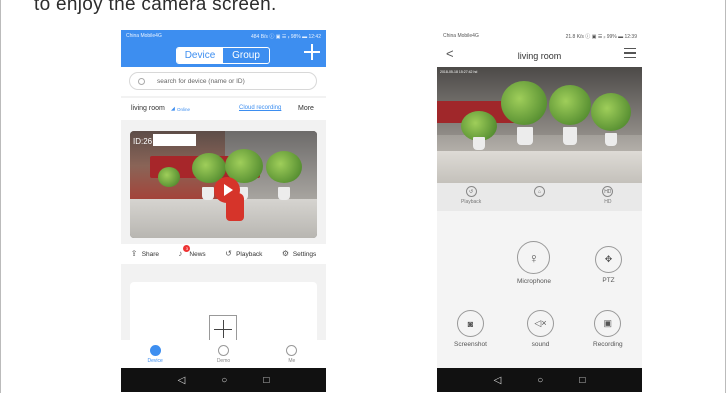 This screenshot has height=393, width=726. I want to click on camera-icon: ◙, so click(470, 323).